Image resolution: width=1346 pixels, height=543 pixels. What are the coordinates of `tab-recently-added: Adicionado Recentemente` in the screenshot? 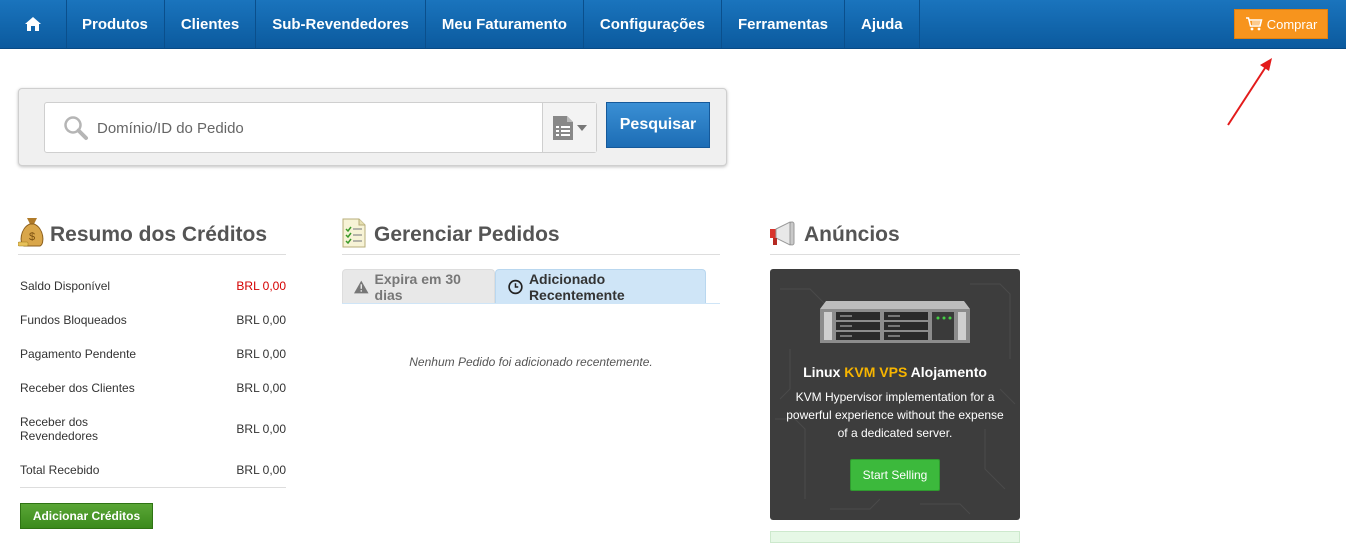 It's located at (600, 286).